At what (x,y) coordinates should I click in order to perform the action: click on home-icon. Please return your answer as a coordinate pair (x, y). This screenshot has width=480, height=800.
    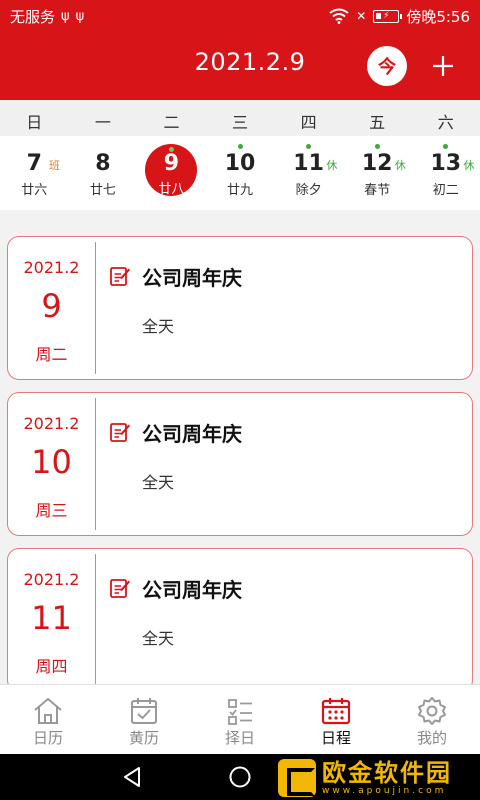
    Looking at the image, I should click on (48, 710).